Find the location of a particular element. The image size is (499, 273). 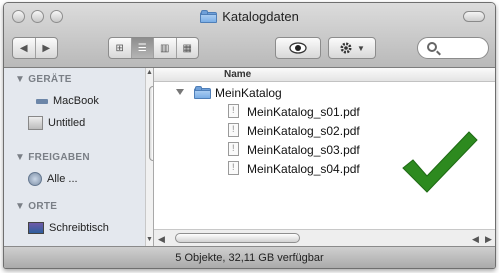

horizontal-scroll-thumb is located at coordinates (237, 238).